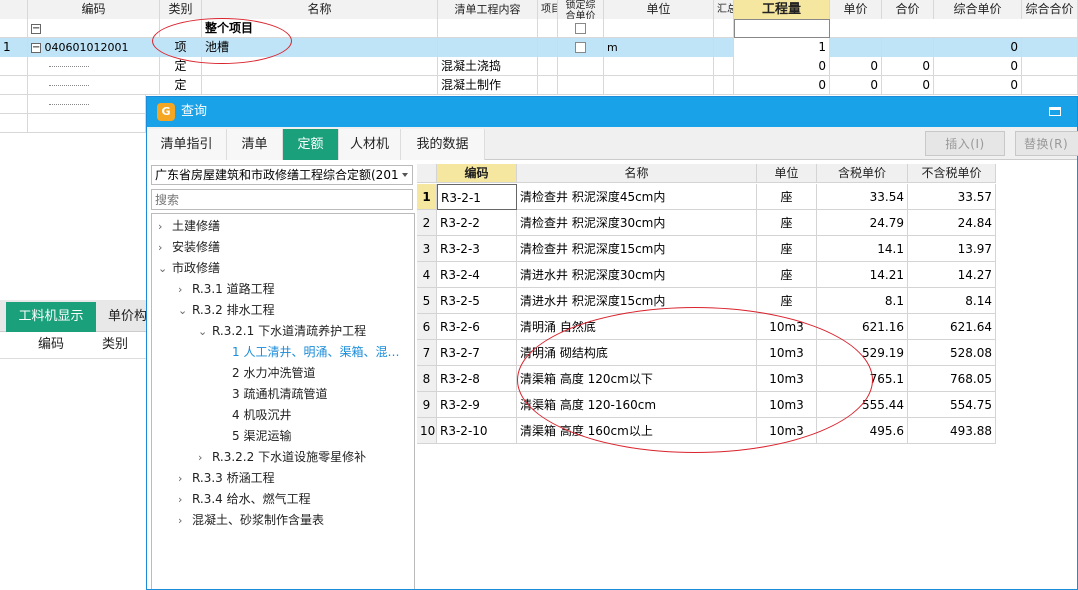 Image resolution: width=1078 pixels, height=590 pixels. What do you see at coordinates (952, 431) in the screenshot?
I see `row-notax-price: 493.88` at bounding box center [952, 431].